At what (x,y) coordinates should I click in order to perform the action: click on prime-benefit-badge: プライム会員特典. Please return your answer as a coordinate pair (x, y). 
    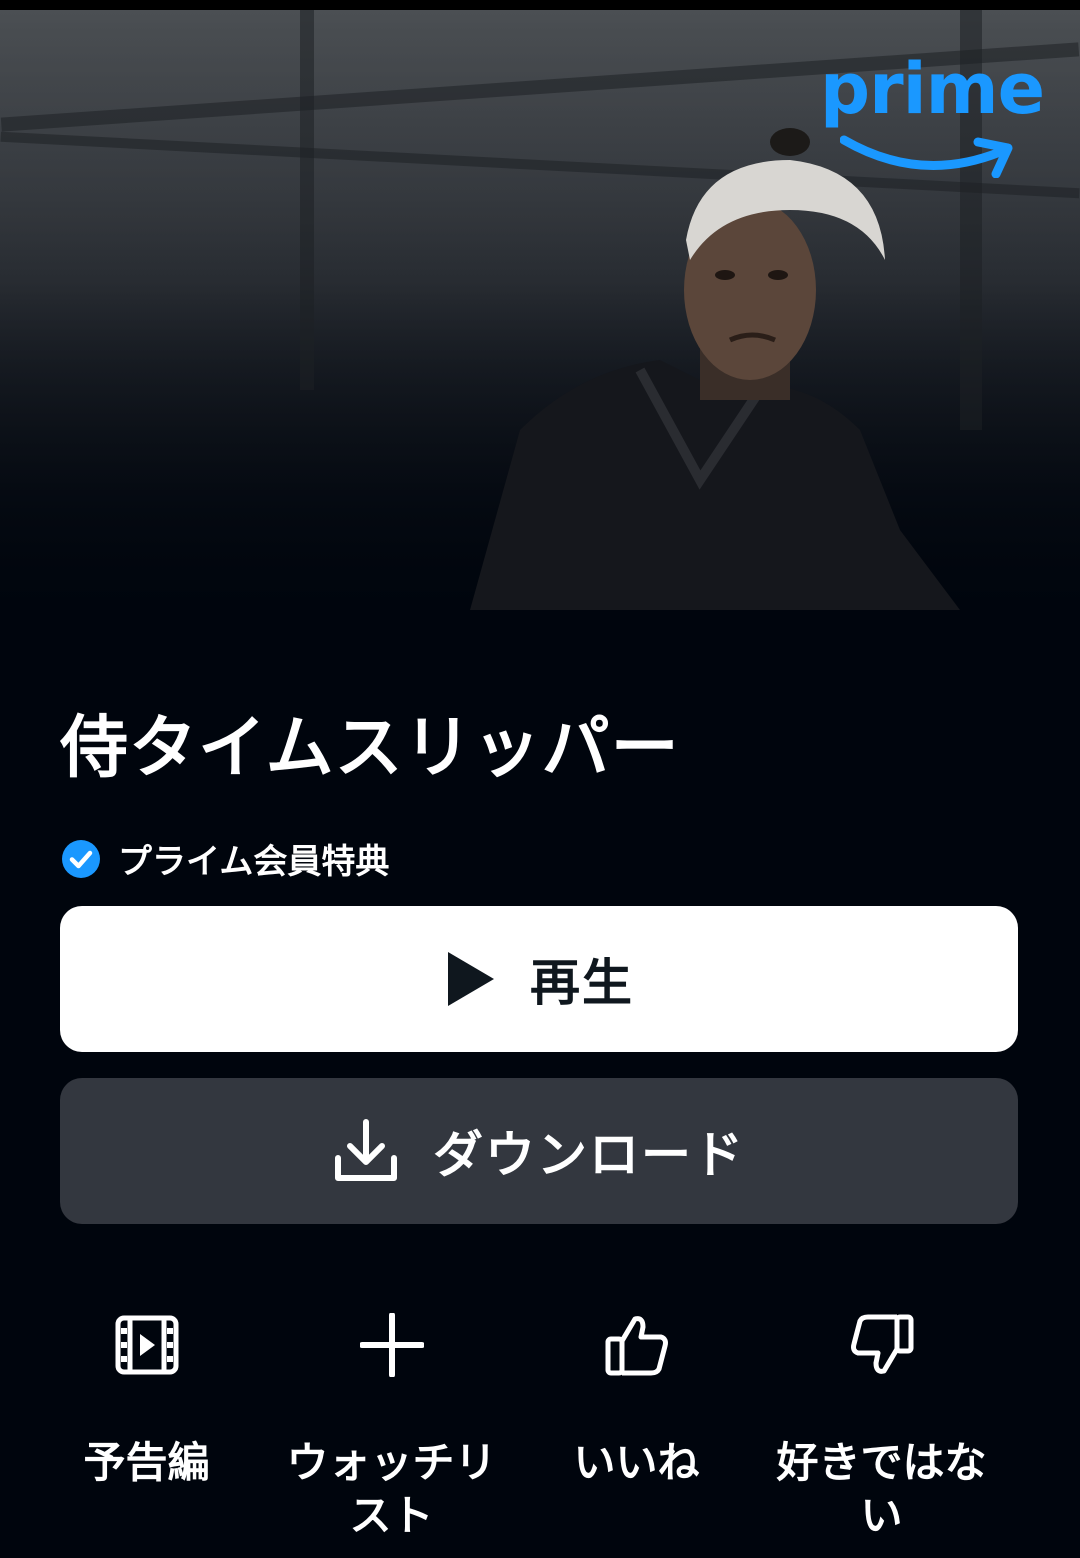
    Looking at the image, I should click on (225, 858).